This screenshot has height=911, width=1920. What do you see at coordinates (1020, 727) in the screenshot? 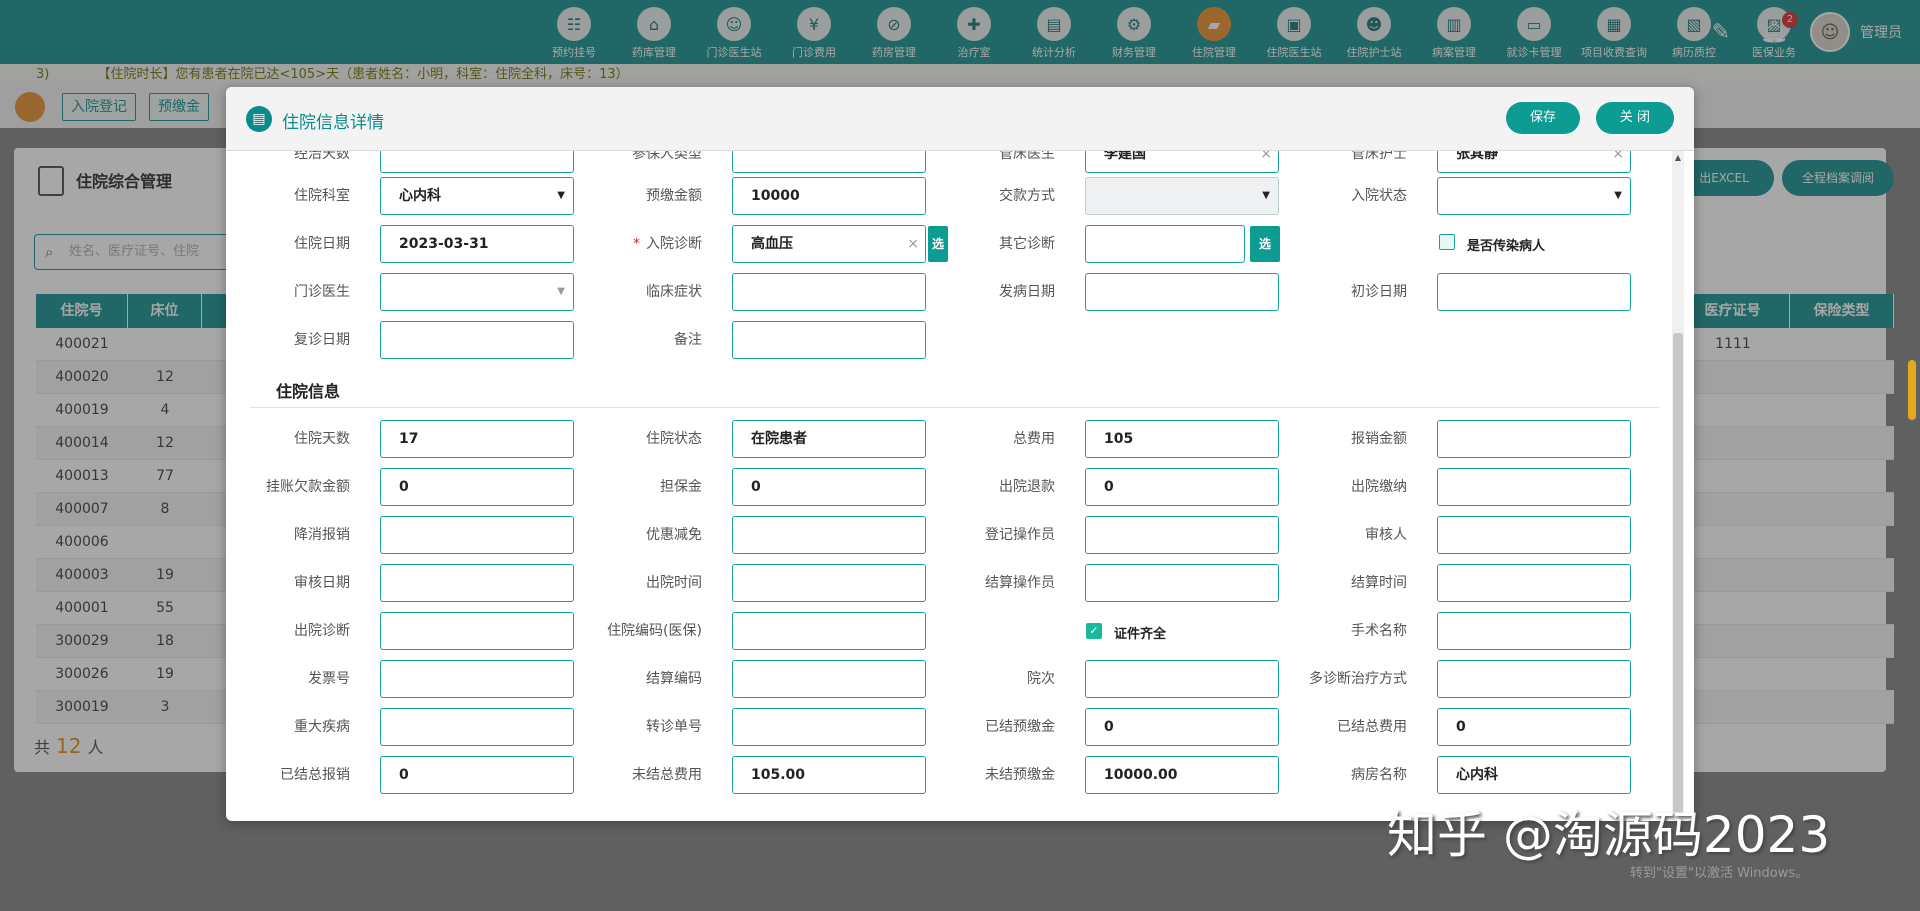
I see `field-label: 已结预缴金` at bounding box center [1020, 727].